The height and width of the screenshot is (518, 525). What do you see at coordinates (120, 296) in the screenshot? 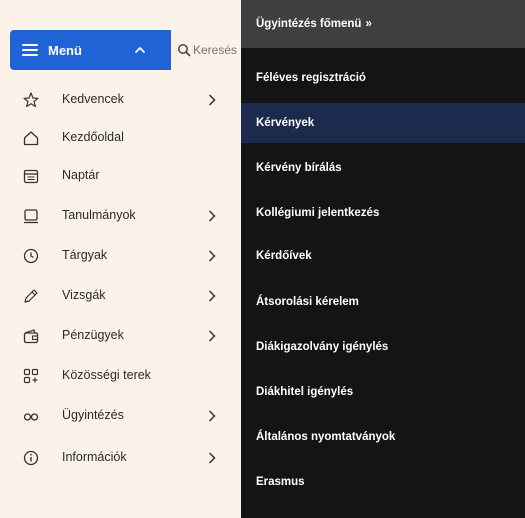
I see `sidebar-item-vizsgak: Vizsgák` at bounding box center [120, 296].